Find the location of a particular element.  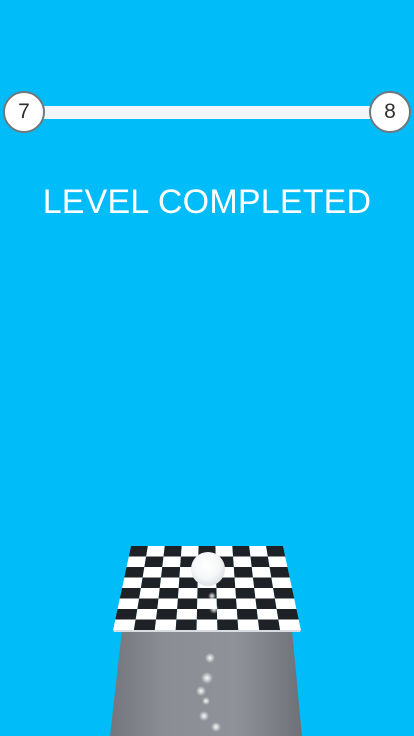

next-level-badge: 8 is located at coordinates (390, 112).